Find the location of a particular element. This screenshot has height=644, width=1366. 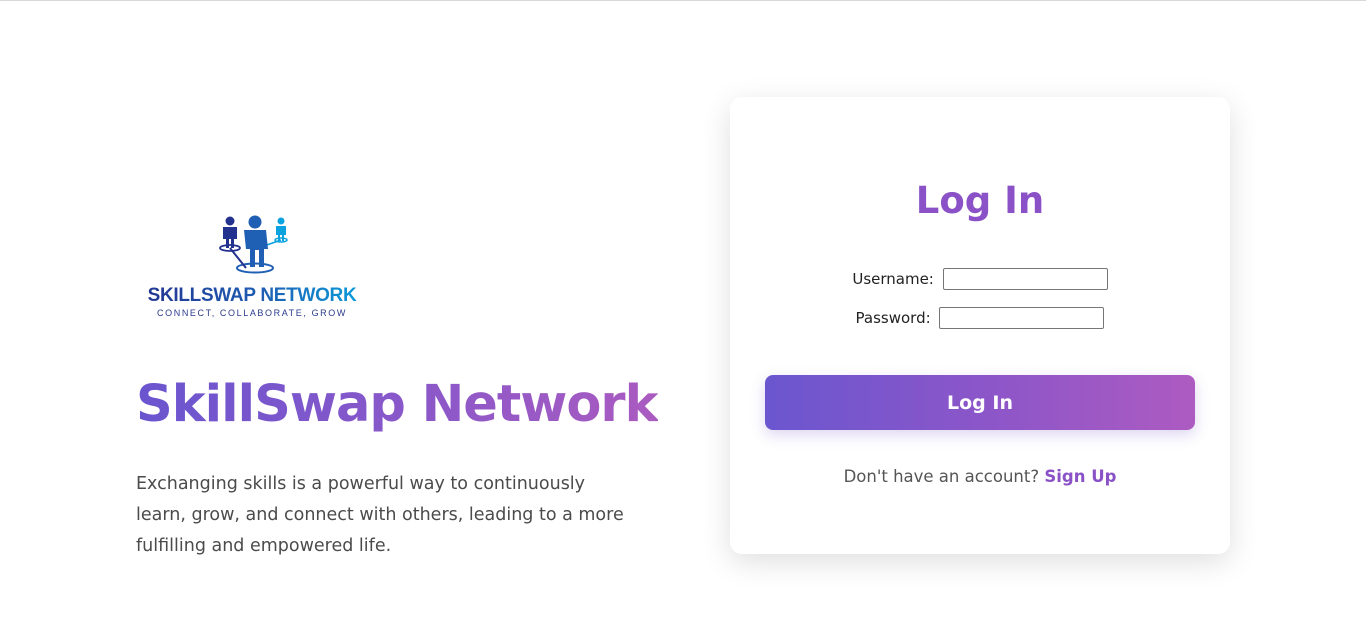

password-label: Password: is located at coordinates (893, 318).